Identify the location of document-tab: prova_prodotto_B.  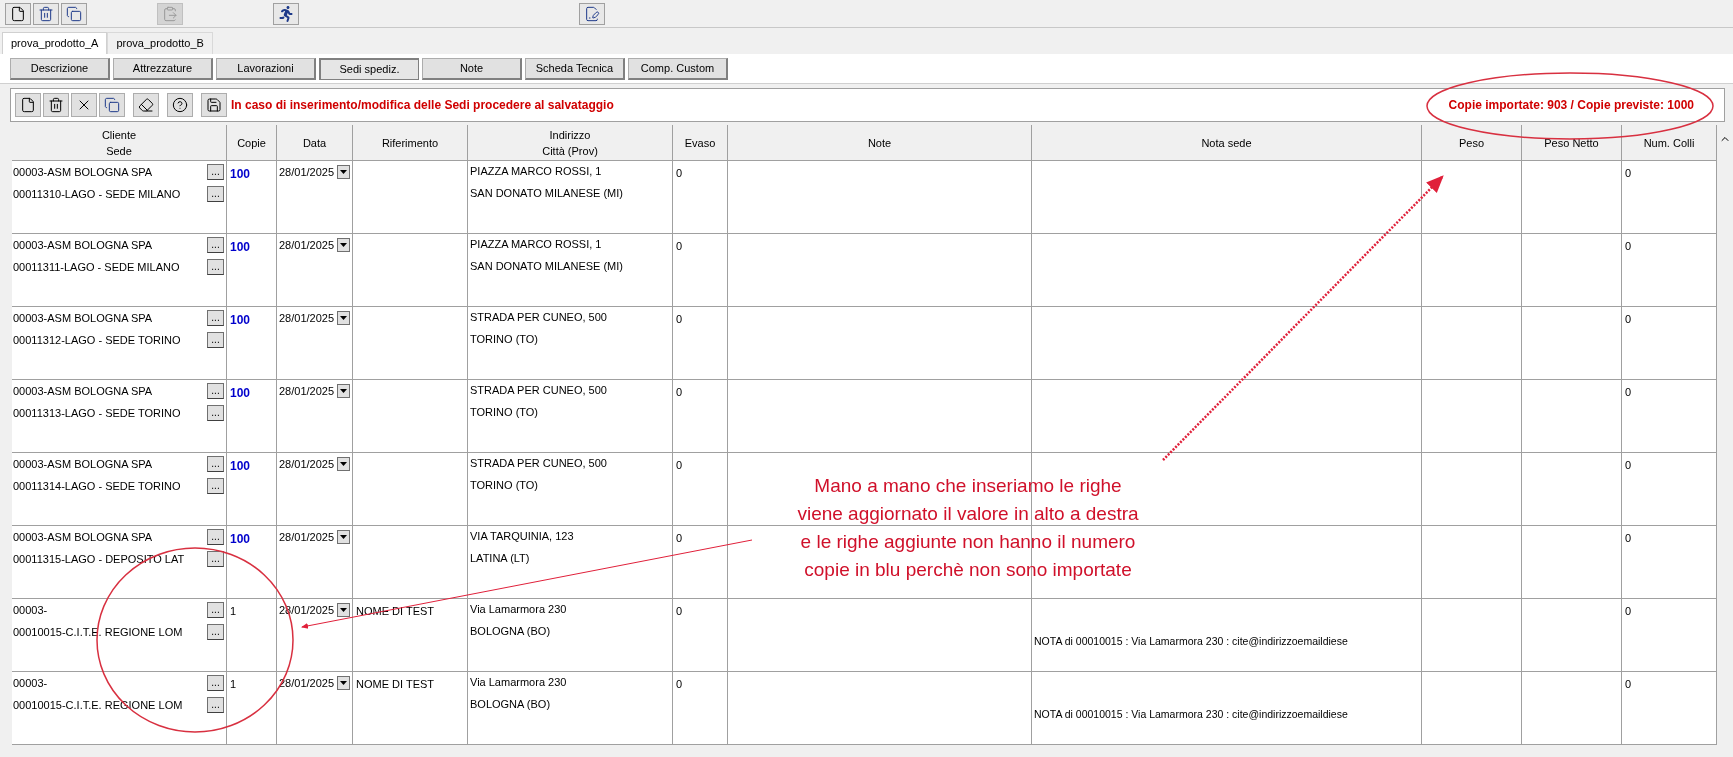
(160, 43).